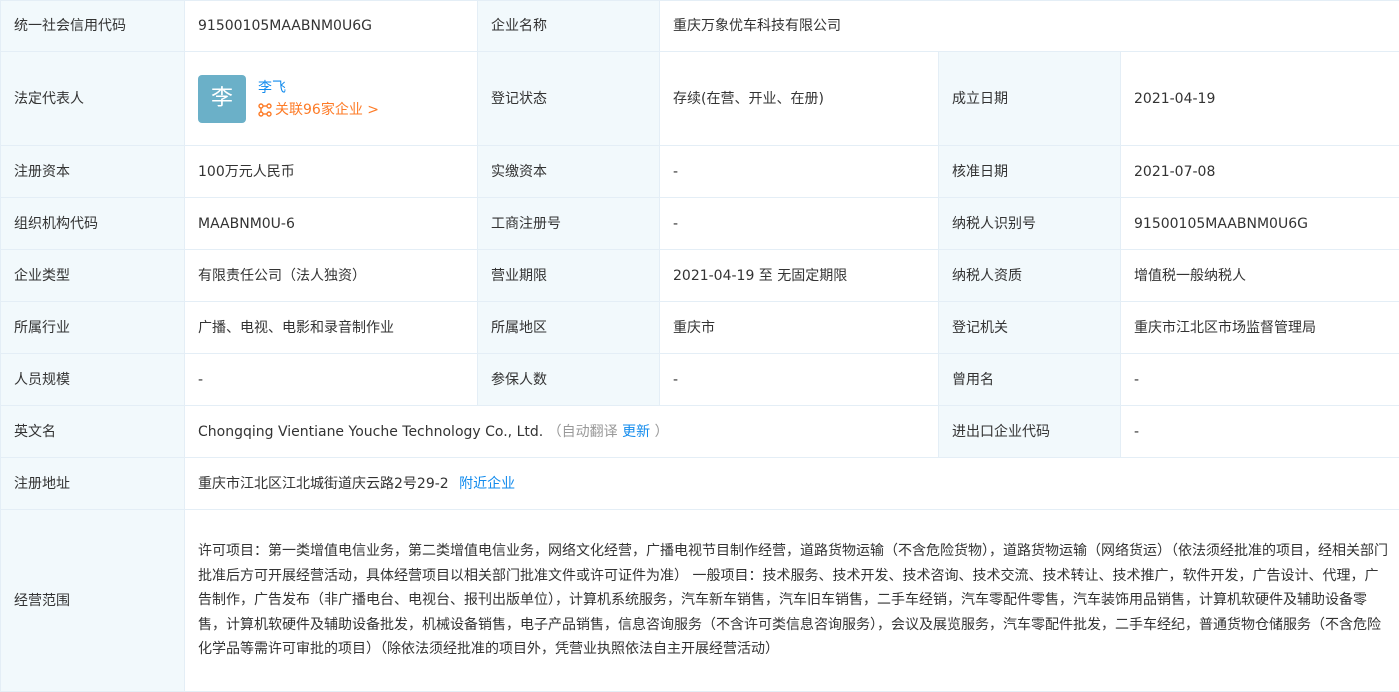 The image size is (1399, 692). What do you see at coordinates (92, 98) in the screenshot?
I see `legal-rep-label: 法定代表人` at bounding box center [92, 98].